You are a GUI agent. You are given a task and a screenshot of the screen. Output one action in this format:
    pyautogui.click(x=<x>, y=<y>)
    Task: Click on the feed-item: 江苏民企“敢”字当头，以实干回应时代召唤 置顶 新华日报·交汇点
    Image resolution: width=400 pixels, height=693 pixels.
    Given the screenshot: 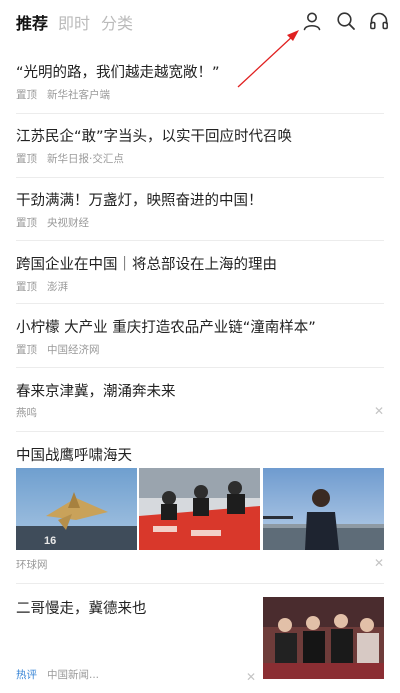 What is the action you would take?
    pyautogui.click(x=200, y=146)
    